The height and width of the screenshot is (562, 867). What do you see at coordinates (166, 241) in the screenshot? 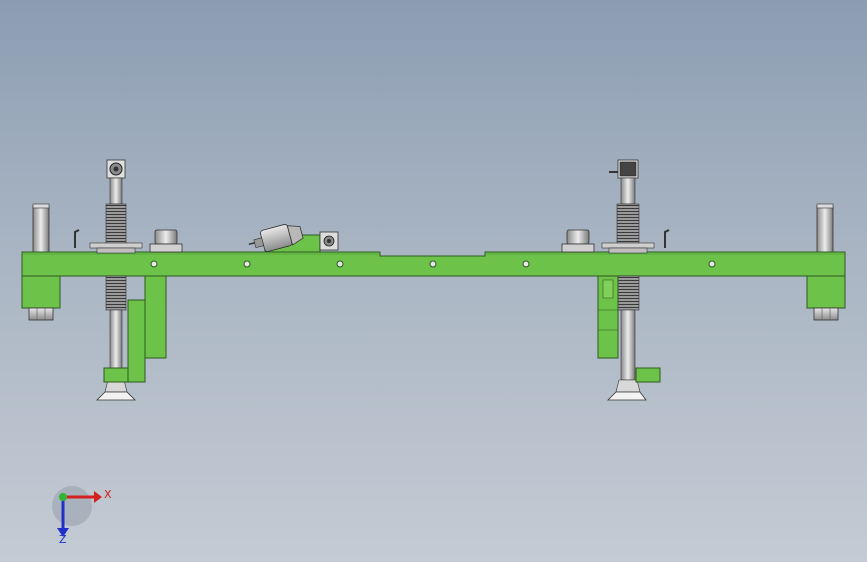
I see `left-bushing` at bounding box center [166, 241].